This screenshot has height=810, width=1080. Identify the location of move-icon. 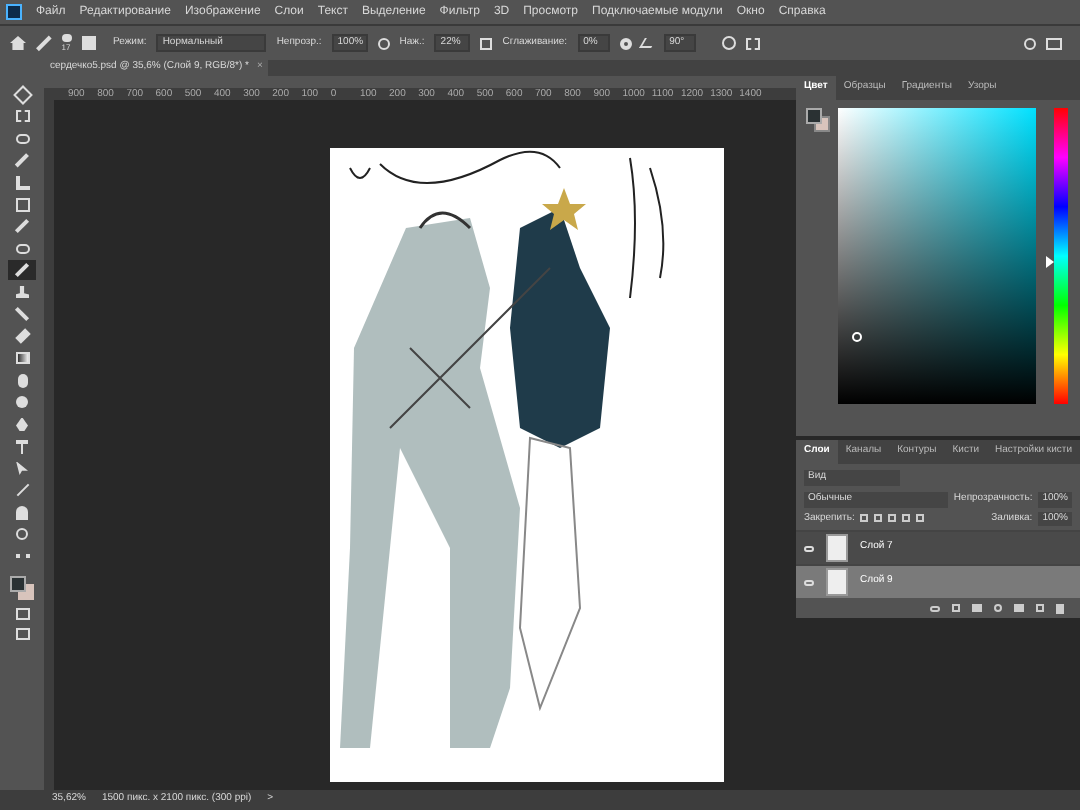
(22, 94).